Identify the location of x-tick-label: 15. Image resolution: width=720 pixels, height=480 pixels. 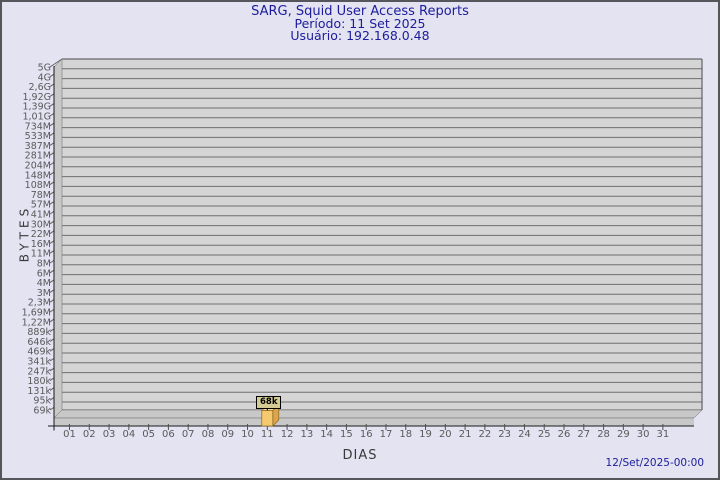
(346, 434).